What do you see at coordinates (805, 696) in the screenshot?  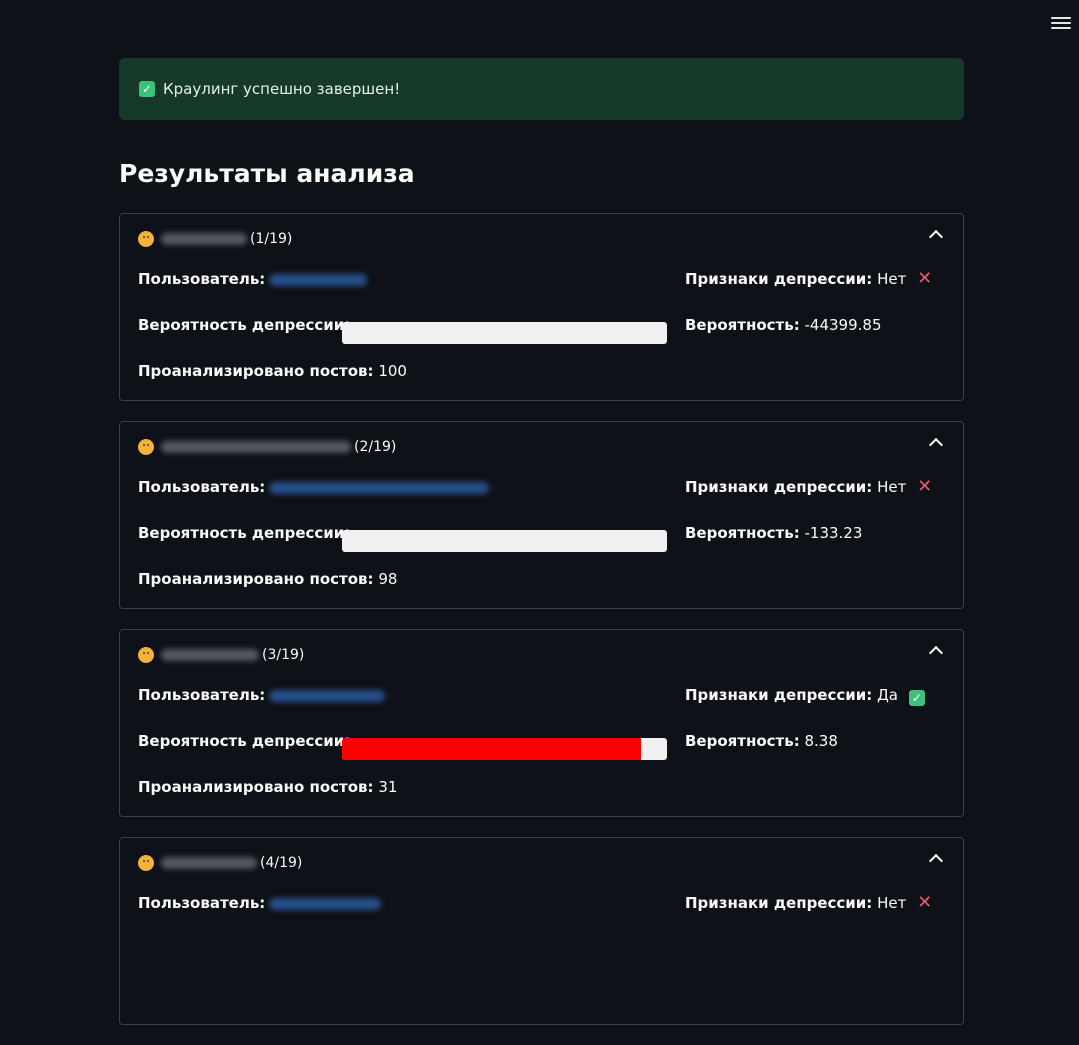 I see `signs-row: Признаки депрессии: Да ✓` at bounding box center [805, 696].